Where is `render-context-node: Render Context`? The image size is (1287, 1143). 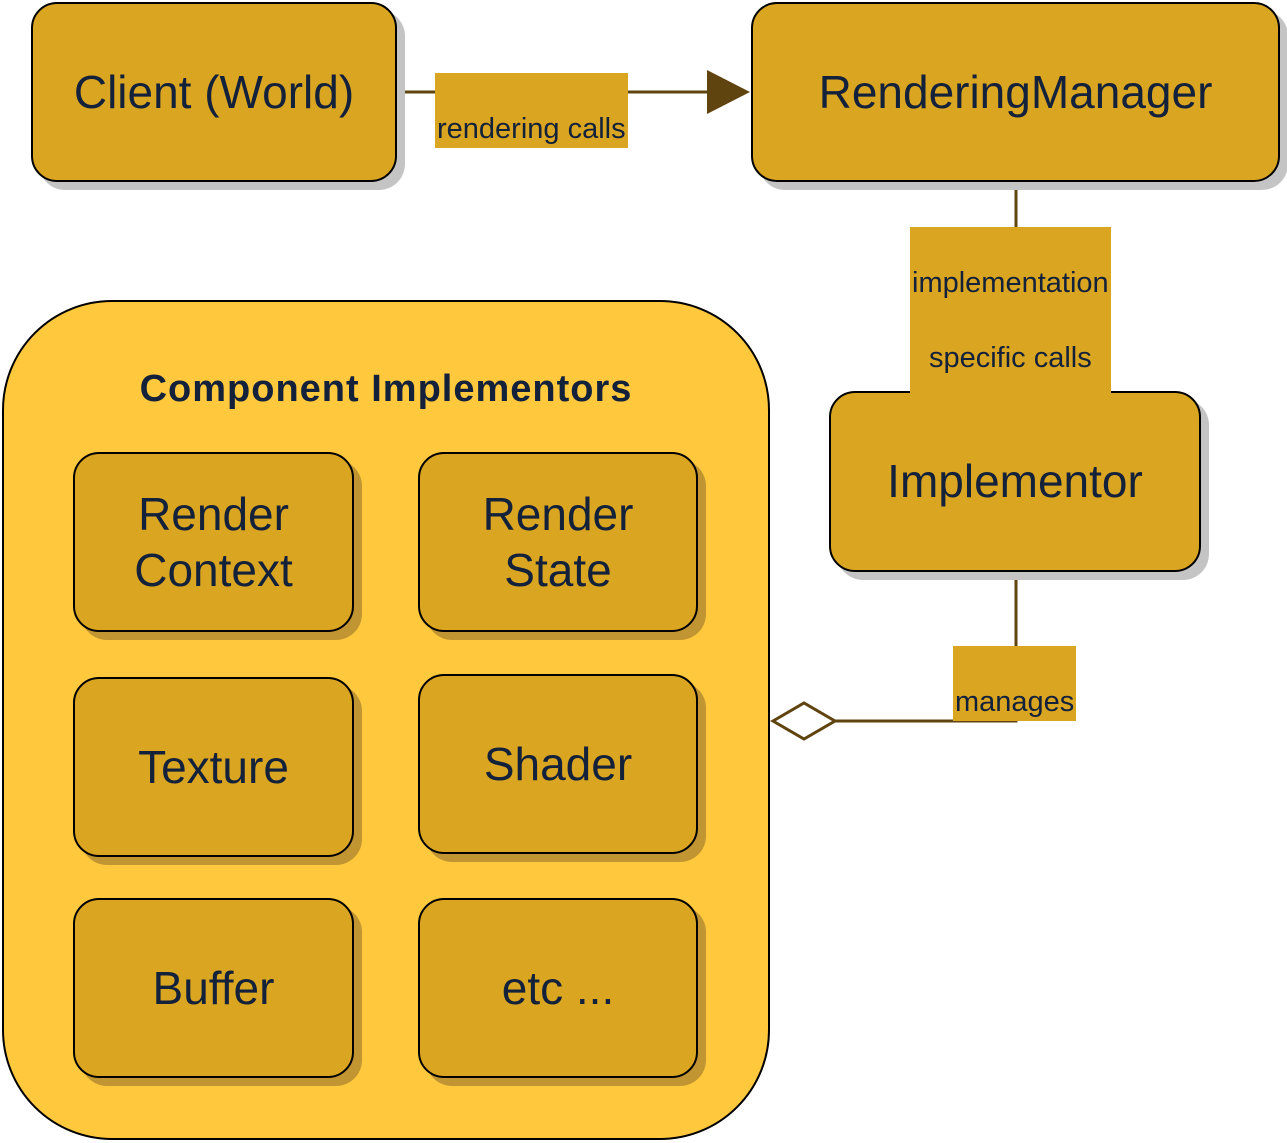
render-context-node: Render Context is located at coordinates (213, 542).